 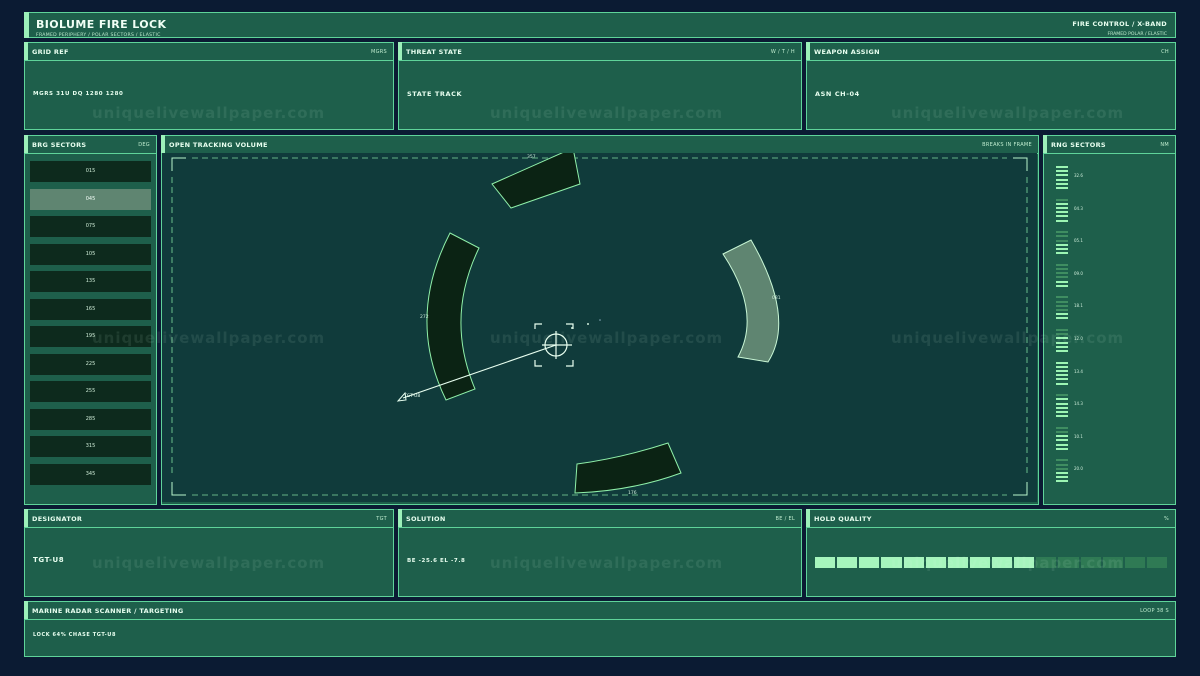 What do you see at coordinates (1078, 241) in the screenshot?
I see `range-value: 05.1` at bounding box center [1078, 241].